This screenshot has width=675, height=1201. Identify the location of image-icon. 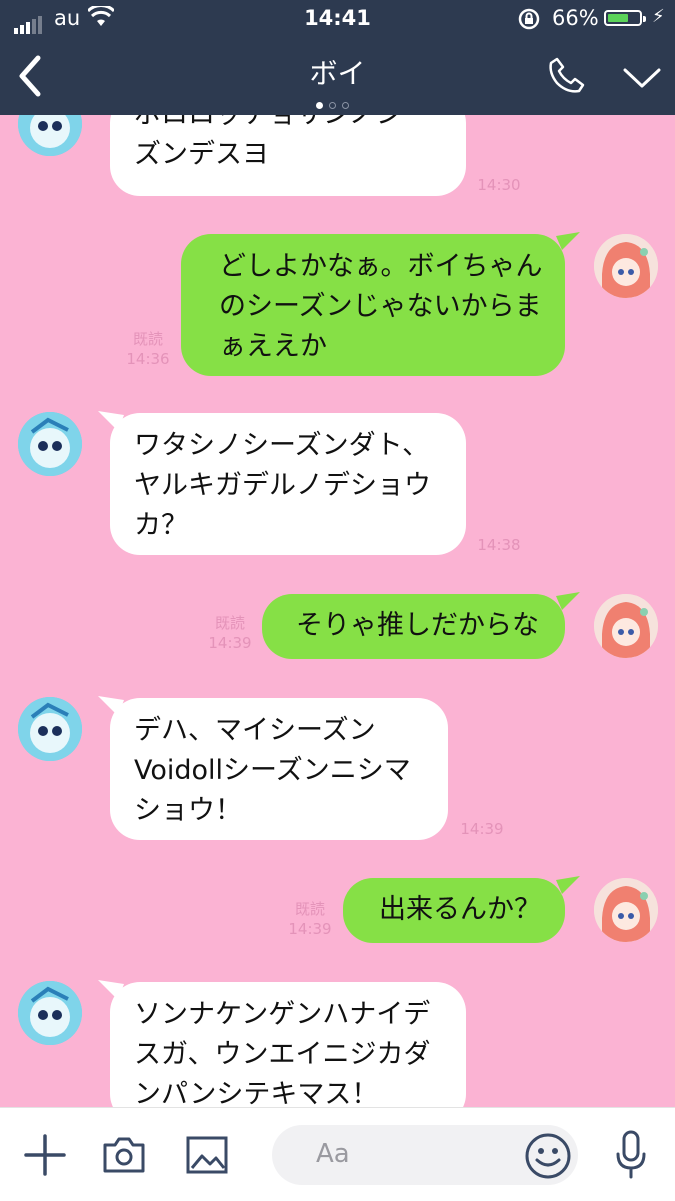
(207, 1157).